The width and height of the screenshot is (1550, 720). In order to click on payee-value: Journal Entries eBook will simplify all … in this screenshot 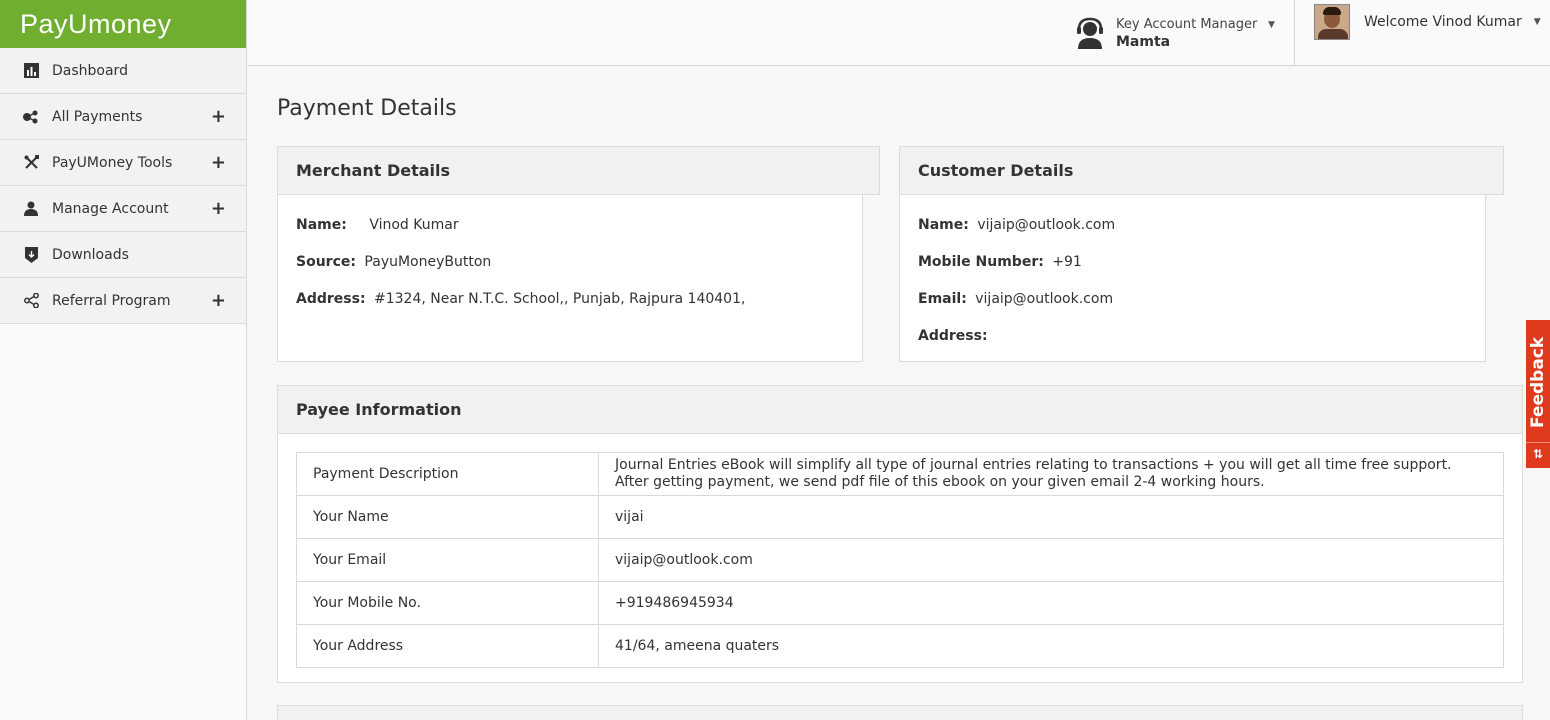, I will do `click(1051, 474)`.